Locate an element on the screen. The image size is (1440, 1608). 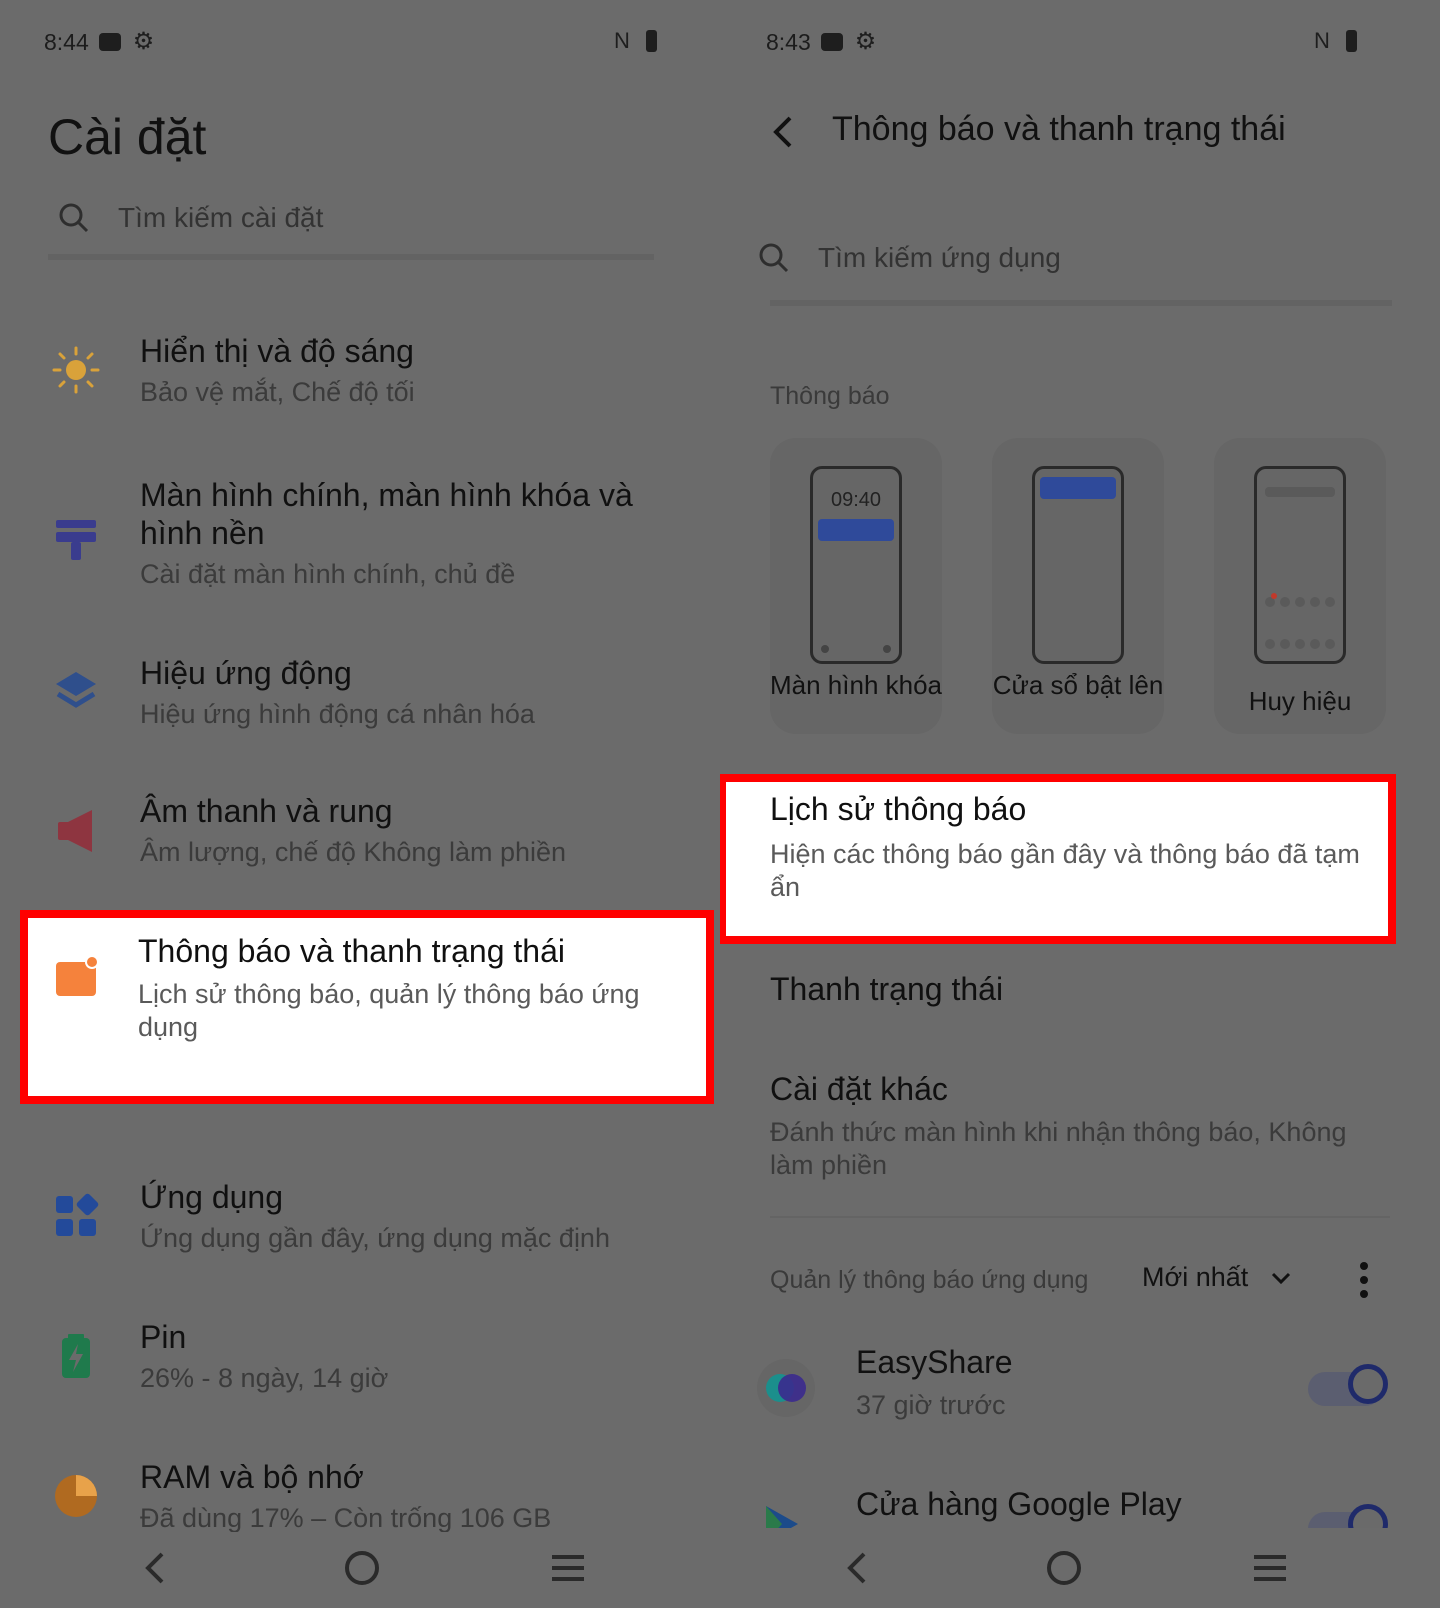
status-bar: 8:44 ⚙ is located at coordinates (99, 42).